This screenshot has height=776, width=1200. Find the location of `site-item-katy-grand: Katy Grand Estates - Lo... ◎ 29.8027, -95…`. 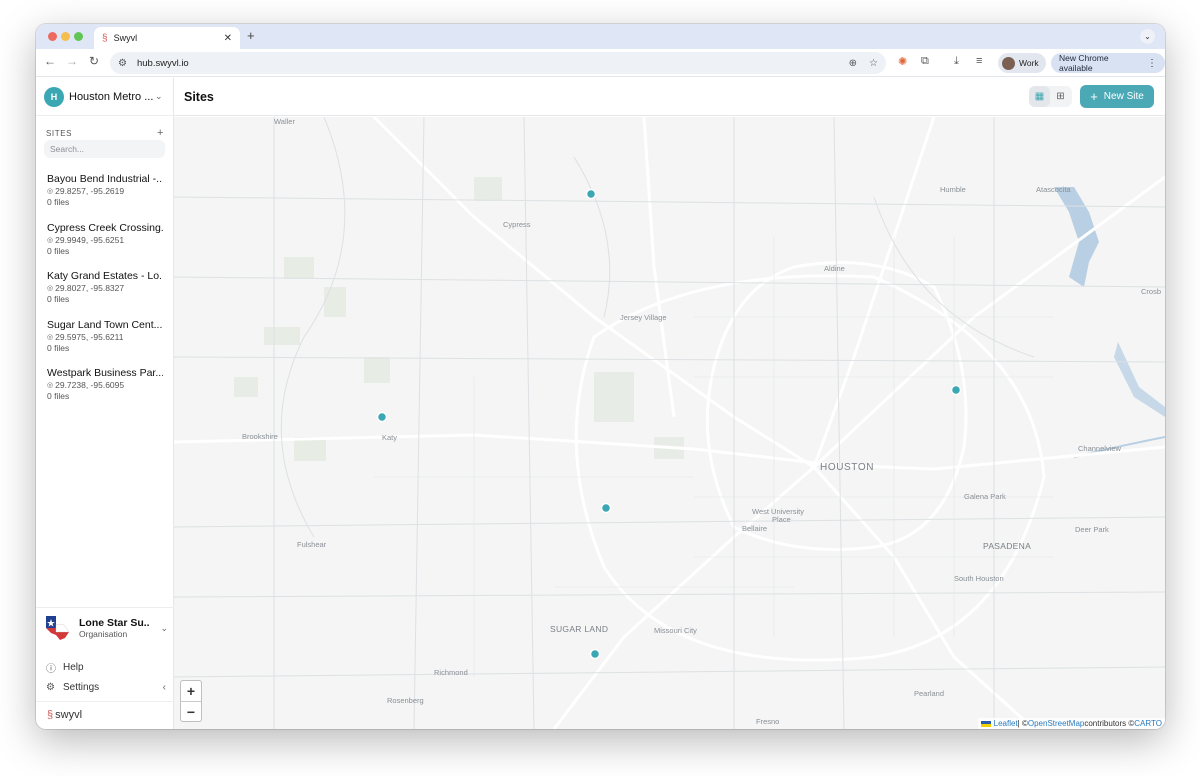

site-item-katy-grand: Katy Grand Estates - Lo... ◎ 29.8027, -95… is located at coordinates (105, 291).